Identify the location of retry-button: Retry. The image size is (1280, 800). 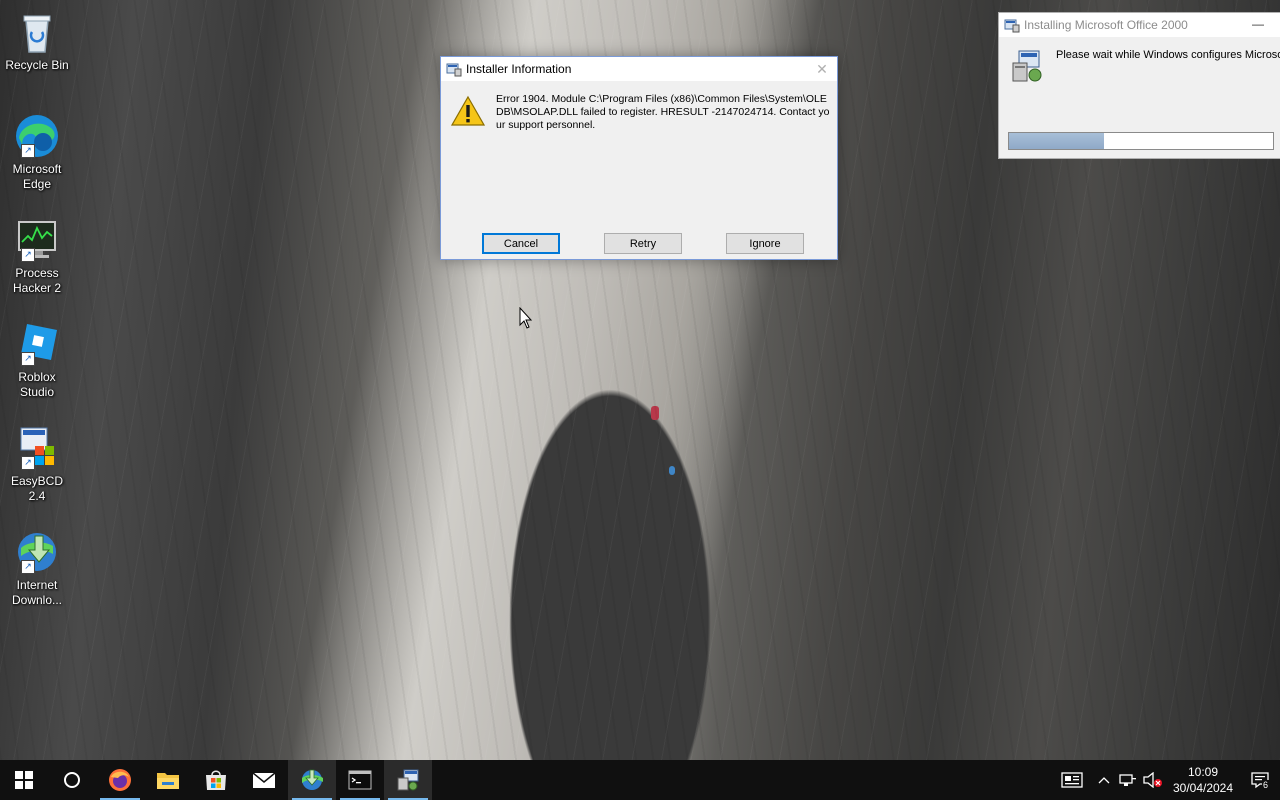
(643, 243).